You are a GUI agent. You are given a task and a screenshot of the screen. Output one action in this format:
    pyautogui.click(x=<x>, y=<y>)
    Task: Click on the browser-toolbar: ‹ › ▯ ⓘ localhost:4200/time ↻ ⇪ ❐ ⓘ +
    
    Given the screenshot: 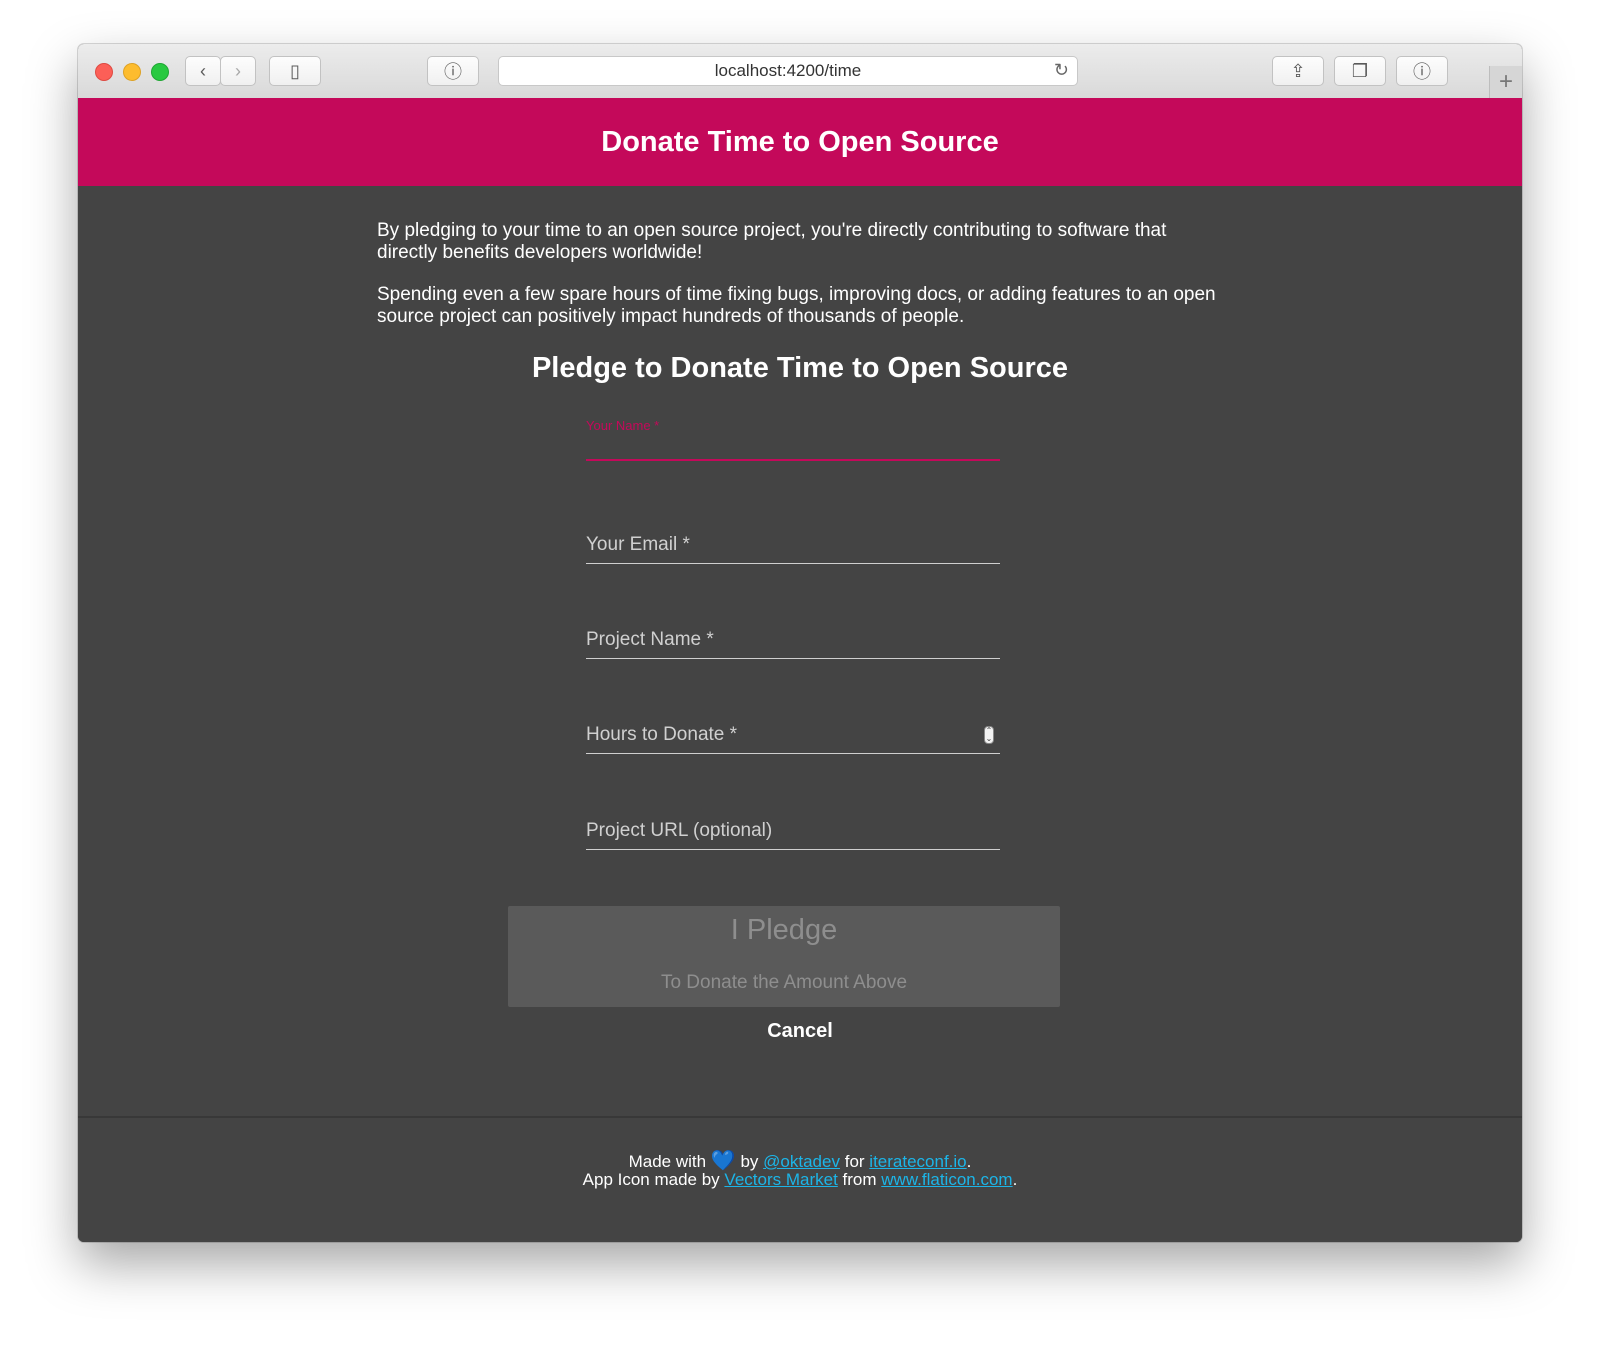 What is the action you would take?
    pyautogui.click(x=800, y=71)
    